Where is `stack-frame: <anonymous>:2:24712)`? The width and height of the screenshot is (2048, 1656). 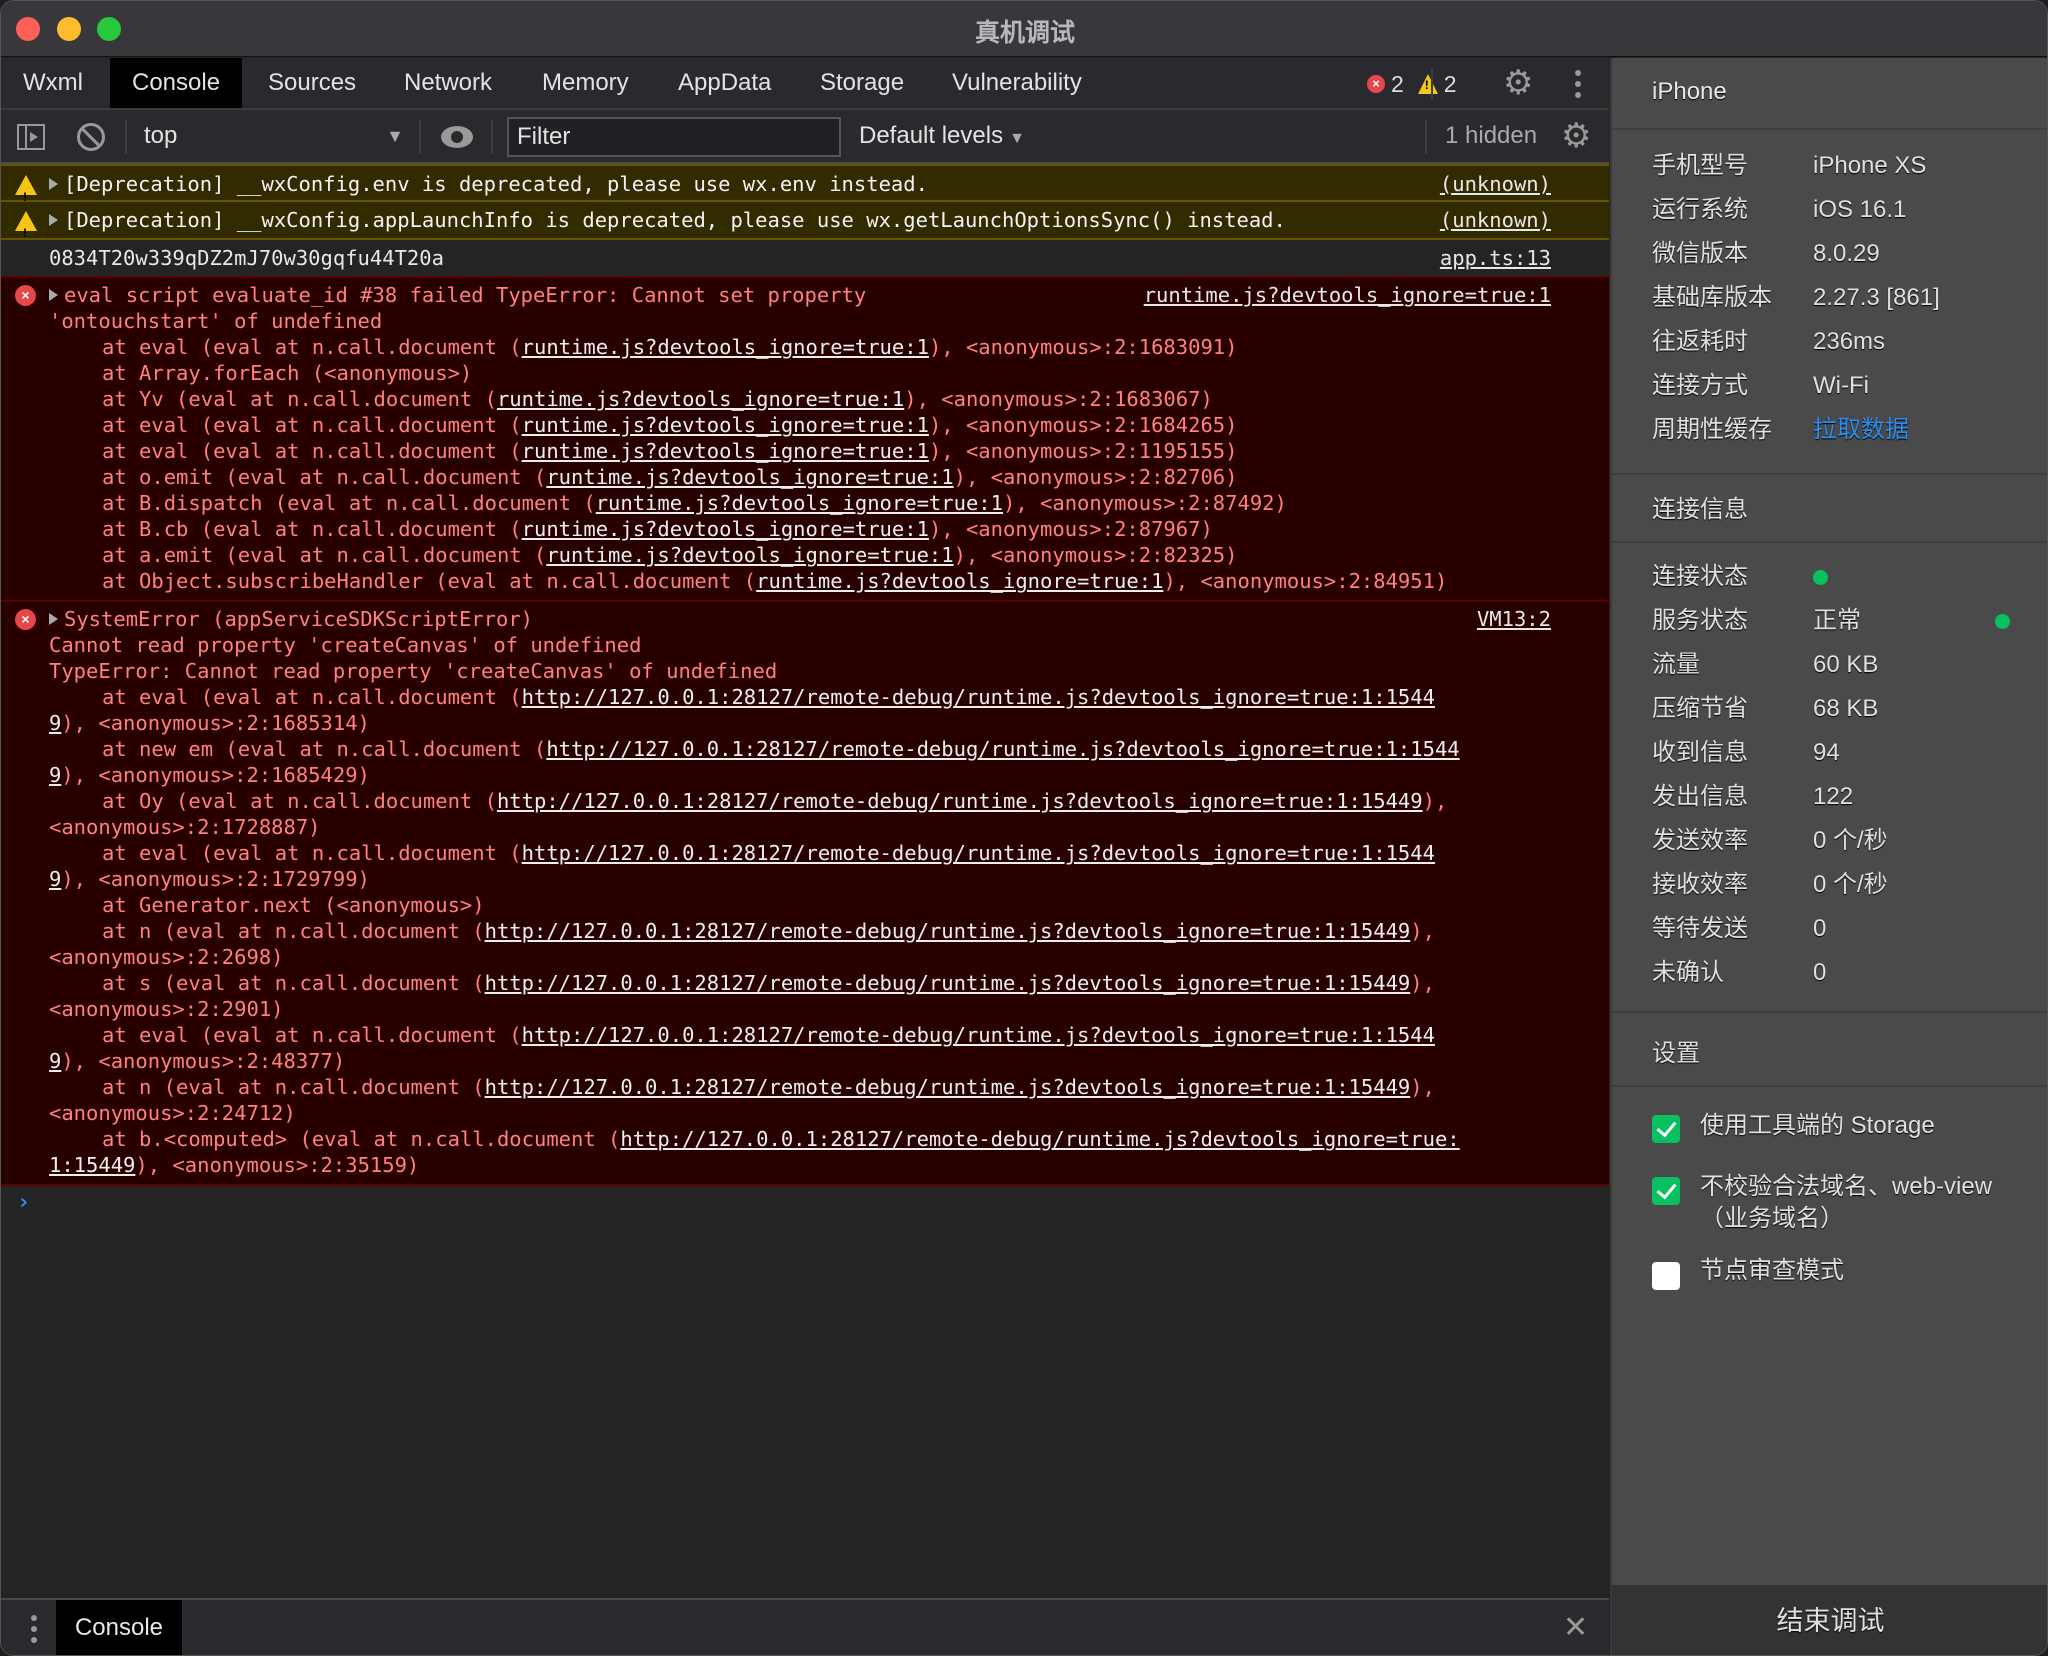 stack-frame: <anonymous>:2:24712) is located at coordinates (804, 1113).